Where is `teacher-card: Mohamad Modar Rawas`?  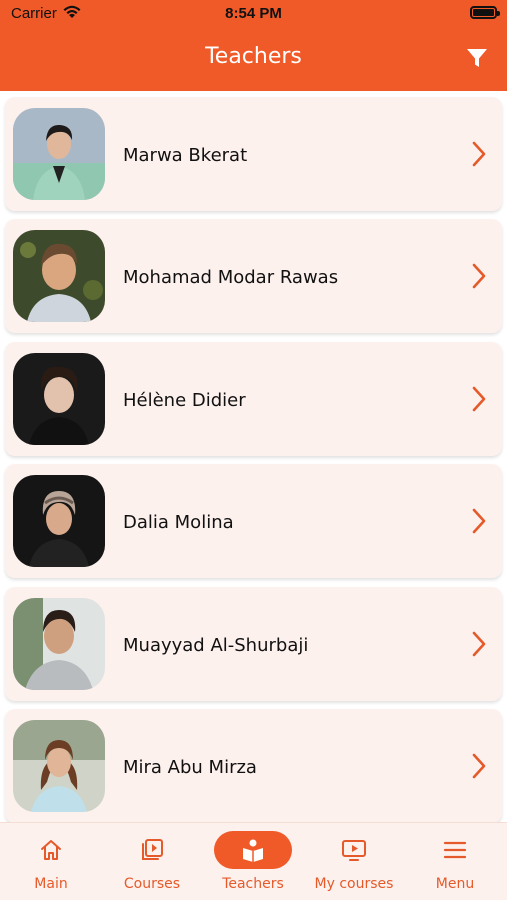 teacher-card: Mohamad Modar Rawas is located at coordinates (253, 276).